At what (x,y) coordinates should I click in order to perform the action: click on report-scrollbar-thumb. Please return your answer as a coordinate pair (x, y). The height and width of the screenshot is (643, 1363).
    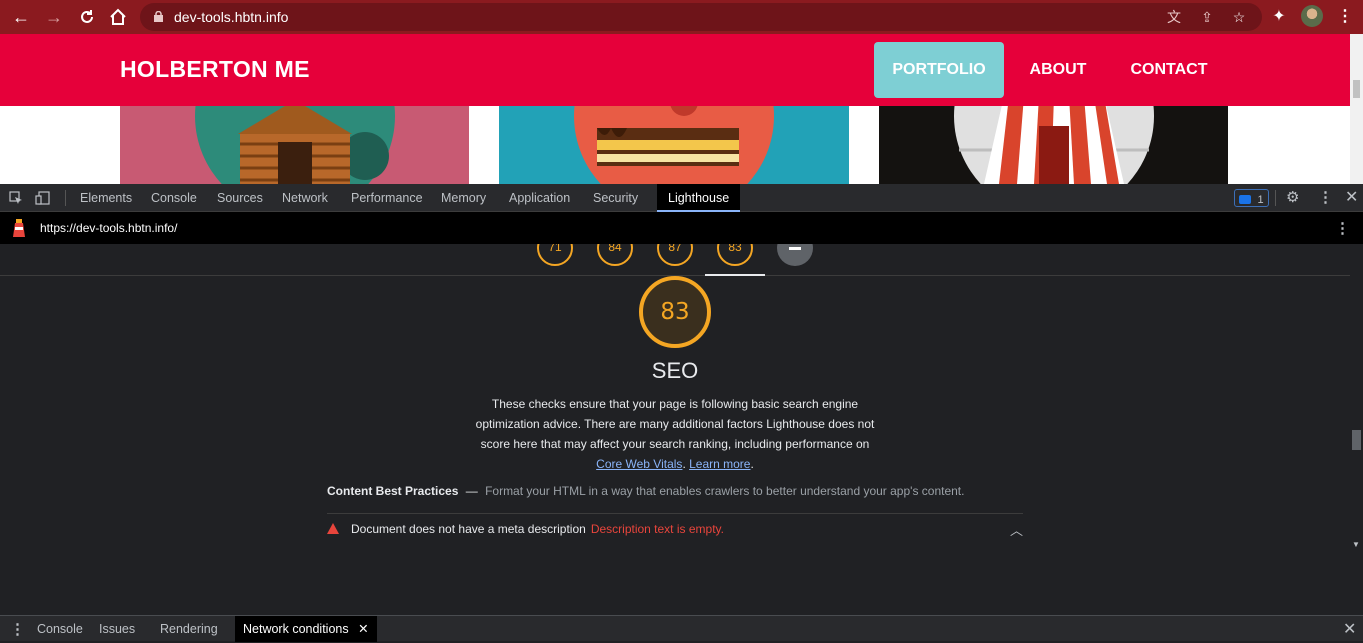
    Looking at the image, I should click on (1356, 440).